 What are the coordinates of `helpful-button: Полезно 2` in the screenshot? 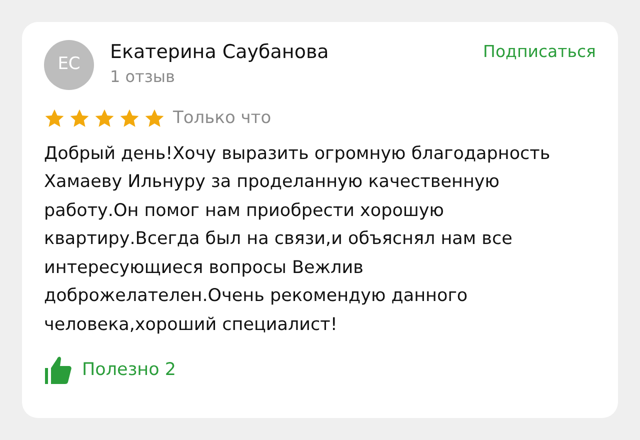 It's located at (110, 370).